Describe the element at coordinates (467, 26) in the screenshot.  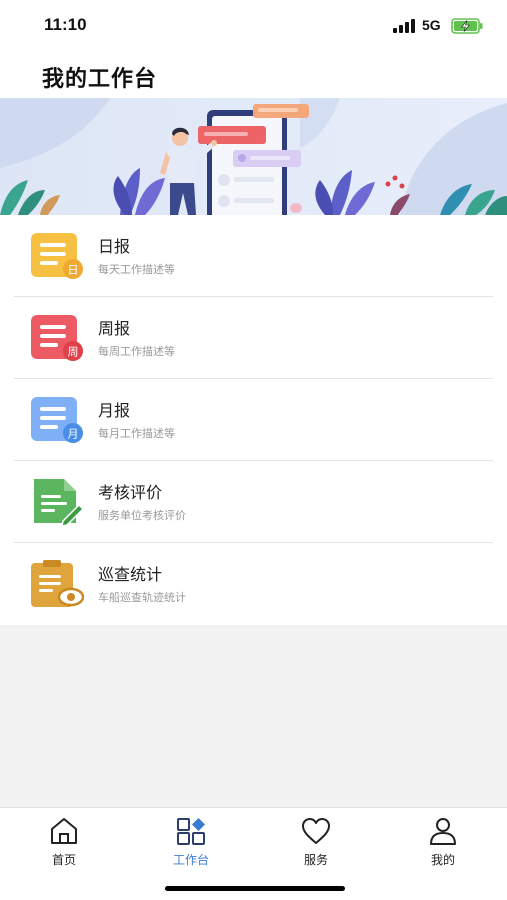
I see `battery-charging-icon` at that location.